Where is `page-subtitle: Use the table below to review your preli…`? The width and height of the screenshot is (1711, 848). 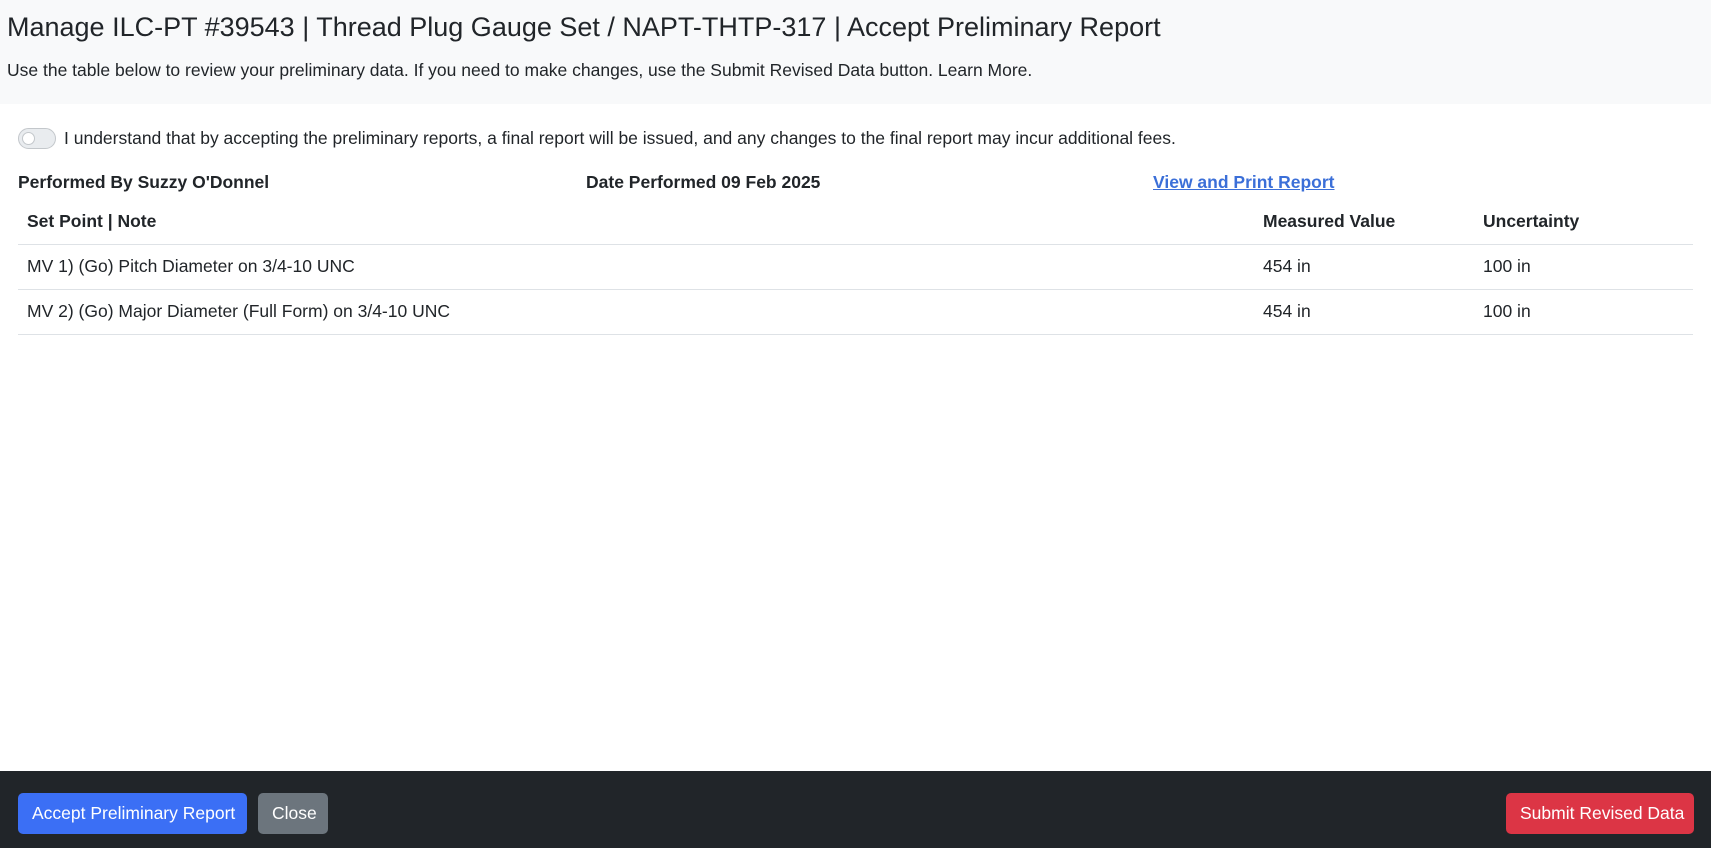
page-subtitle: Use the table below to review your preli… is located at coordinates (520, 70).